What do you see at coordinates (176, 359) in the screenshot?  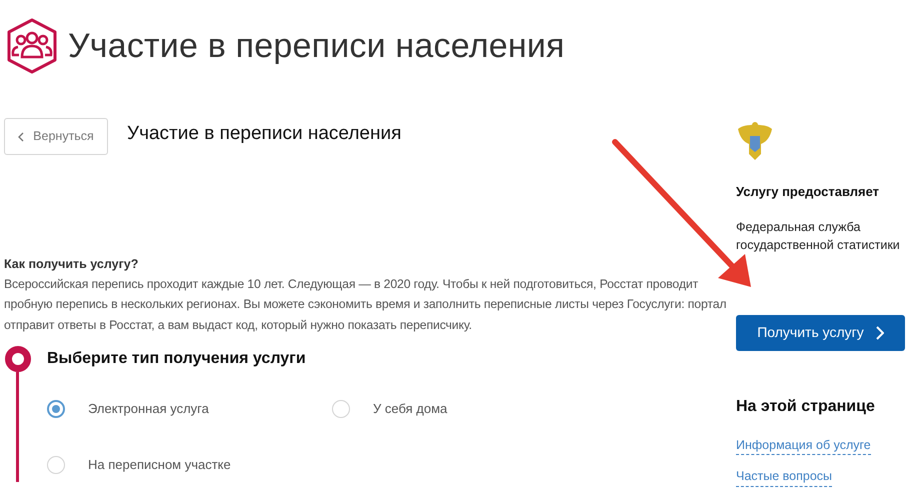 I see `step-heading: Выберите тип получения услуги` at bounding box center [176, 359].